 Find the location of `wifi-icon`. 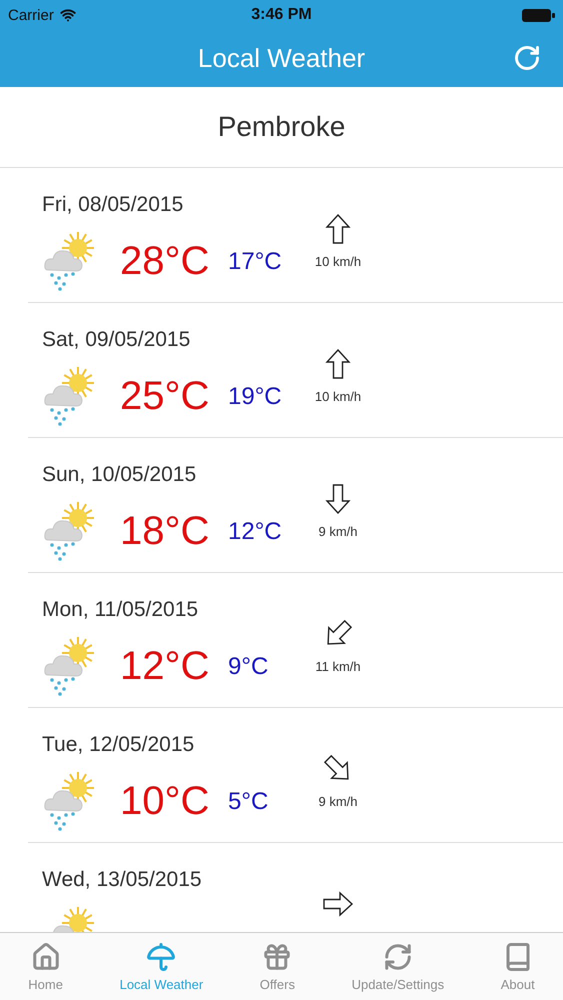

wifi-icon is located at coordinates (68, 15).